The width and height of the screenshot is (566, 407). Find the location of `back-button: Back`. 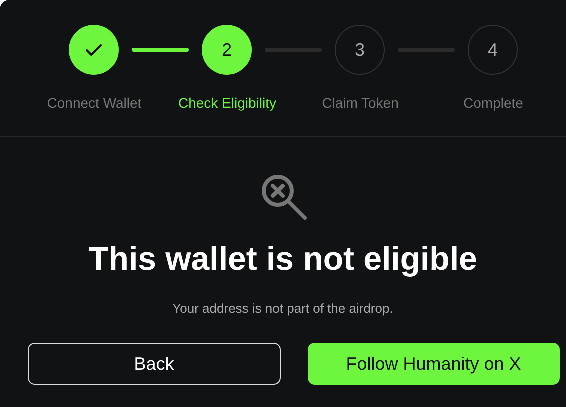

back-button: Back is located at coordinates (154, 364).